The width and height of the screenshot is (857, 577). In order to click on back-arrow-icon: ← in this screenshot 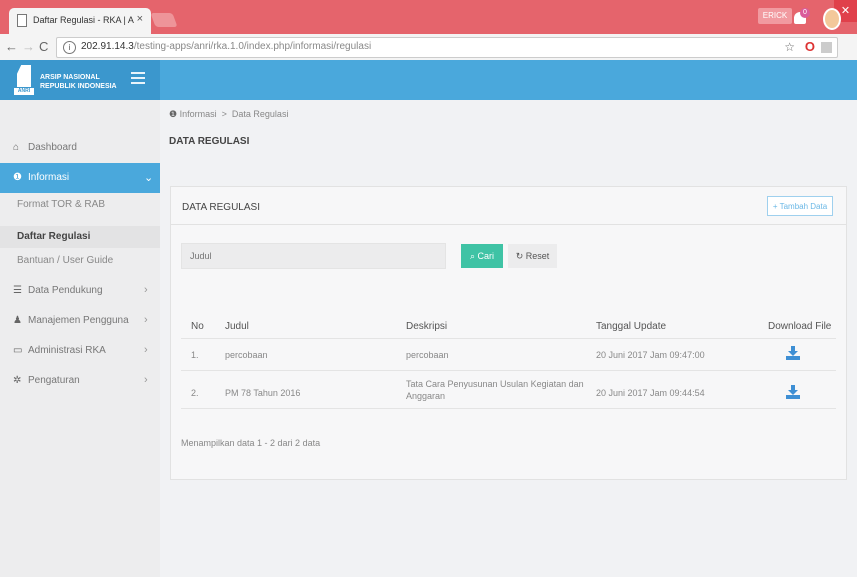, I will do `click(11, 46)`.